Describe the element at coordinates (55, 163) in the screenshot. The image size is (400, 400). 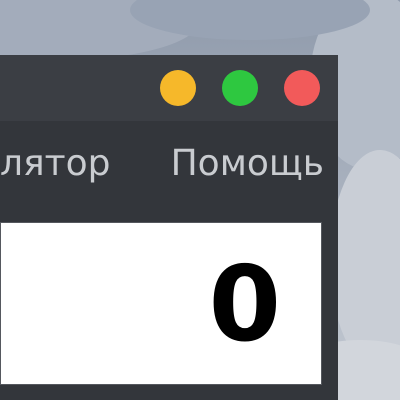
I see `menu-item: лятор` at that location.